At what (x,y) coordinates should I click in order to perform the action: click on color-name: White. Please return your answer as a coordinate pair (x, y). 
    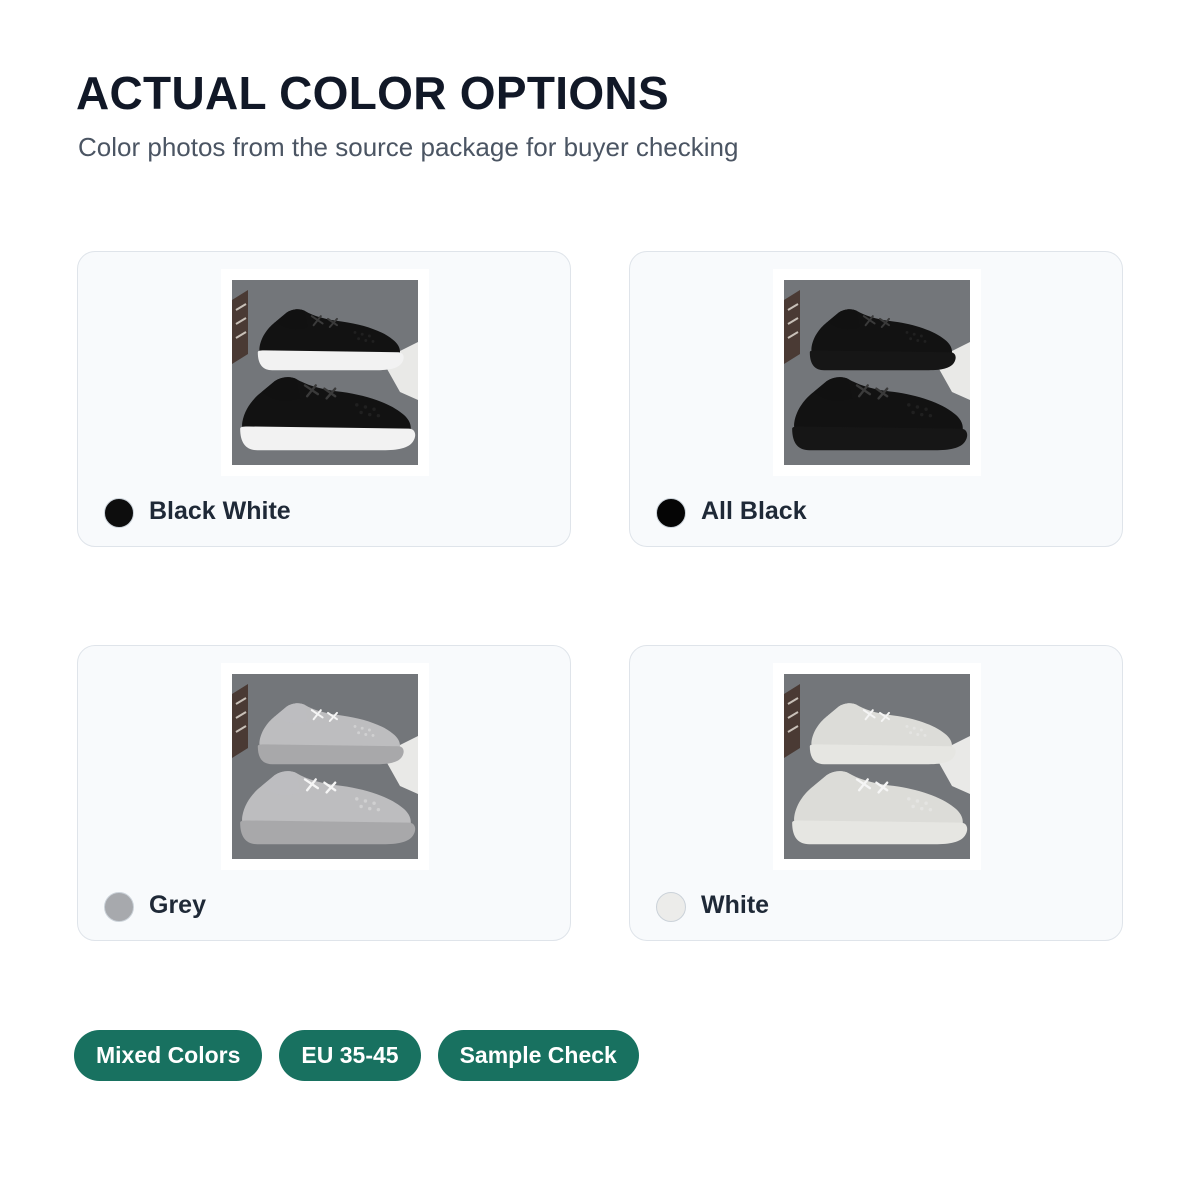
    Looking at the image, I should click on (735, 905).